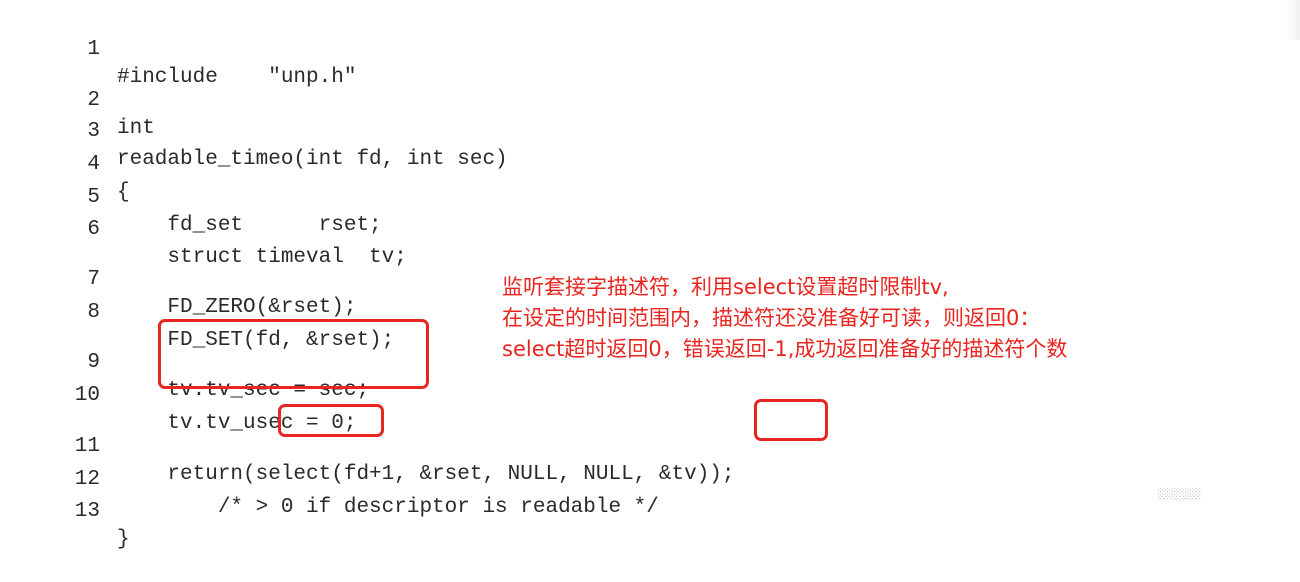  I want to click on line-number: 13, so click(87, 511).